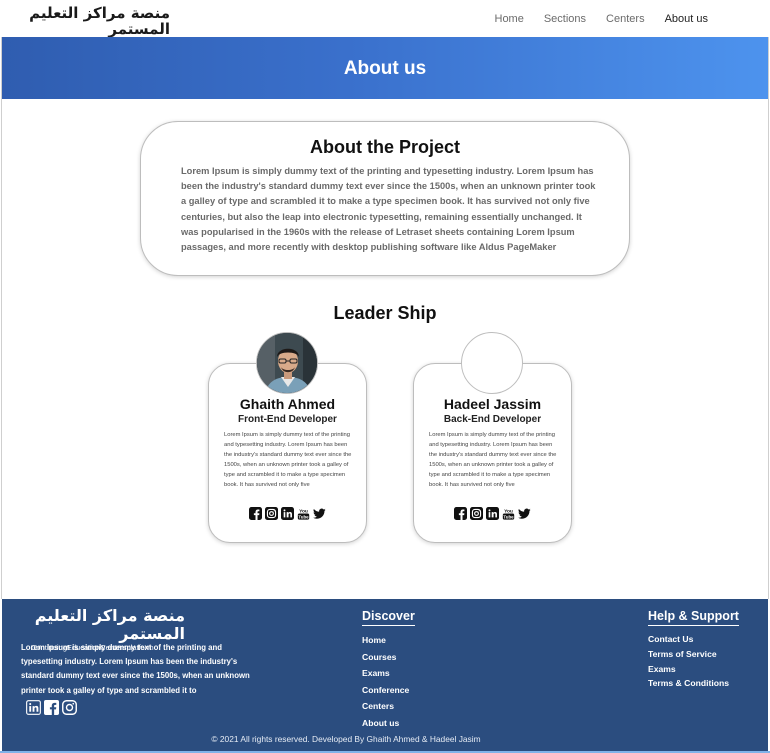  Describe the element at coordinates (565, 19) in the screenshot. I see `nav-sections-link: Sections` at that location.